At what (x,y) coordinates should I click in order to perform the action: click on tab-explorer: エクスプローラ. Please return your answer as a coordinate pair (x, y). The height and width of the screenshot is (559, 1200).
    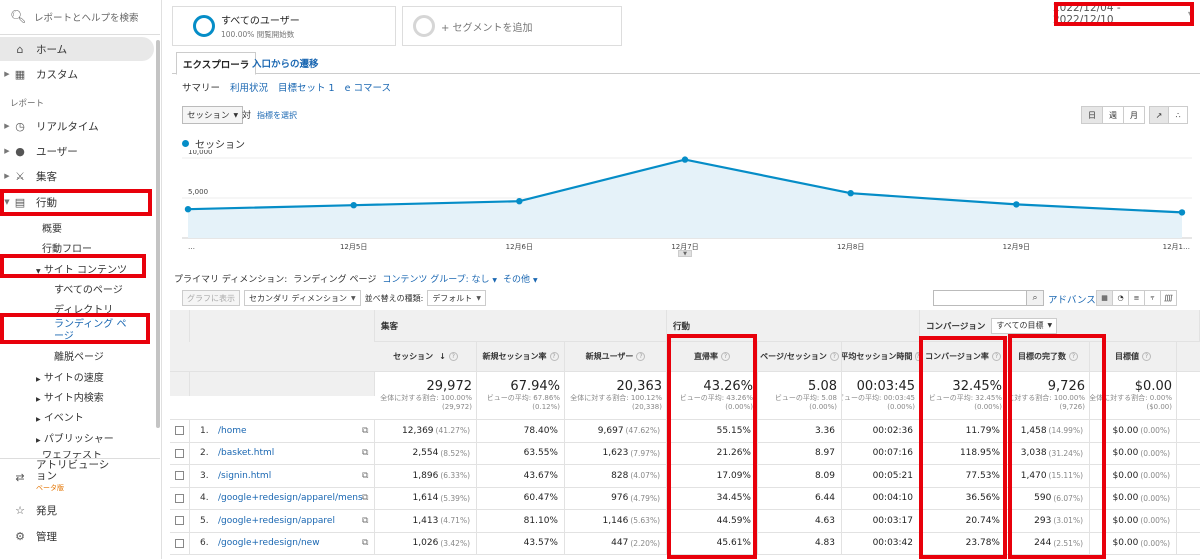
    Looking at the image, I should click on (216, 63).